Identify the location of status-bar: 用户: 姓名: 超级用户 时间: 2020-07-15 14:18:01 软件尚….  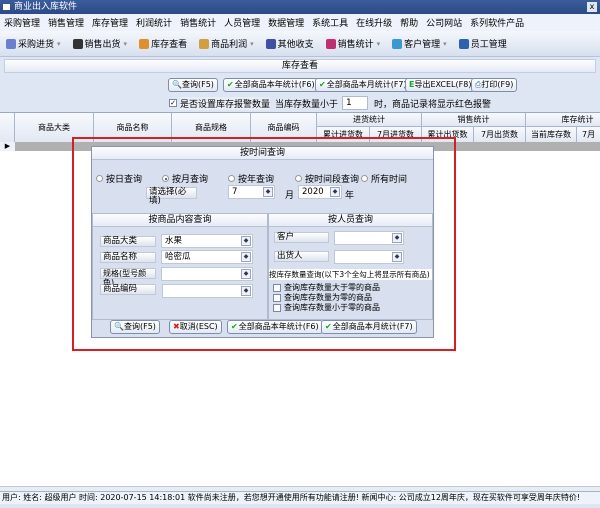
(300, 497).